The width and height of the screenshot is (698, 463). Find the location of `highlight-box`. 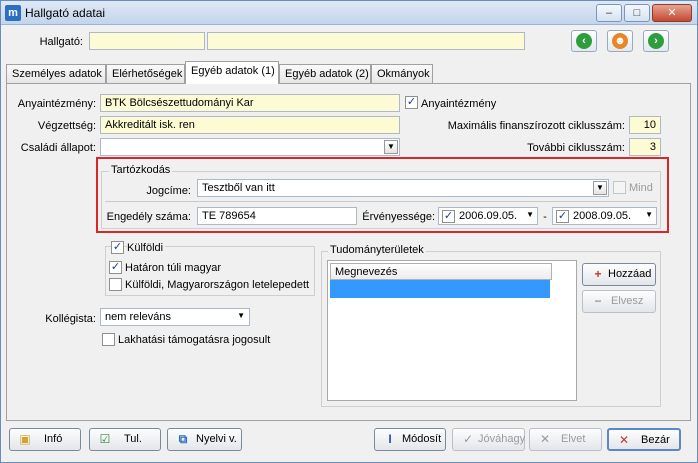

highlight-box is located at coordinates (382, 195).